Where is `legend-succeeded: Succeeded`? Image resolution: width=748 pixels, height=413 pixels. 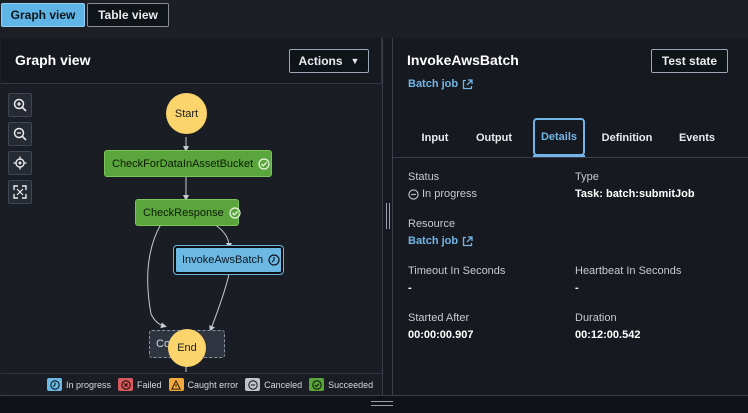 legend-succeeded: Succeeded is located at coordinates (341, 384).